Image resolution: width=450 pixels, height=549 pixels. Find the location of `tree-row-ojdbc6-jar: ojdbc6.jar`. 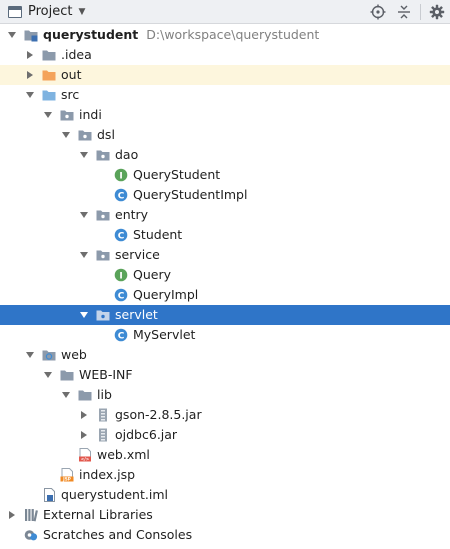

tree-row-ojdbc6-jar: ojdbc6.jar is located at coordinates (225, 435).